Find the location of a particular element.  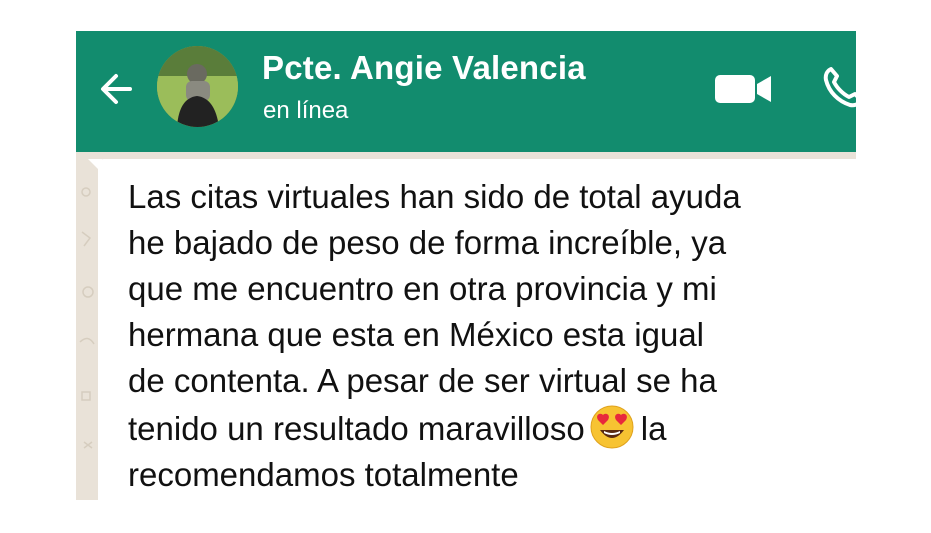

heart-eyes-emoji-icon is located at coordinates (612, 427).